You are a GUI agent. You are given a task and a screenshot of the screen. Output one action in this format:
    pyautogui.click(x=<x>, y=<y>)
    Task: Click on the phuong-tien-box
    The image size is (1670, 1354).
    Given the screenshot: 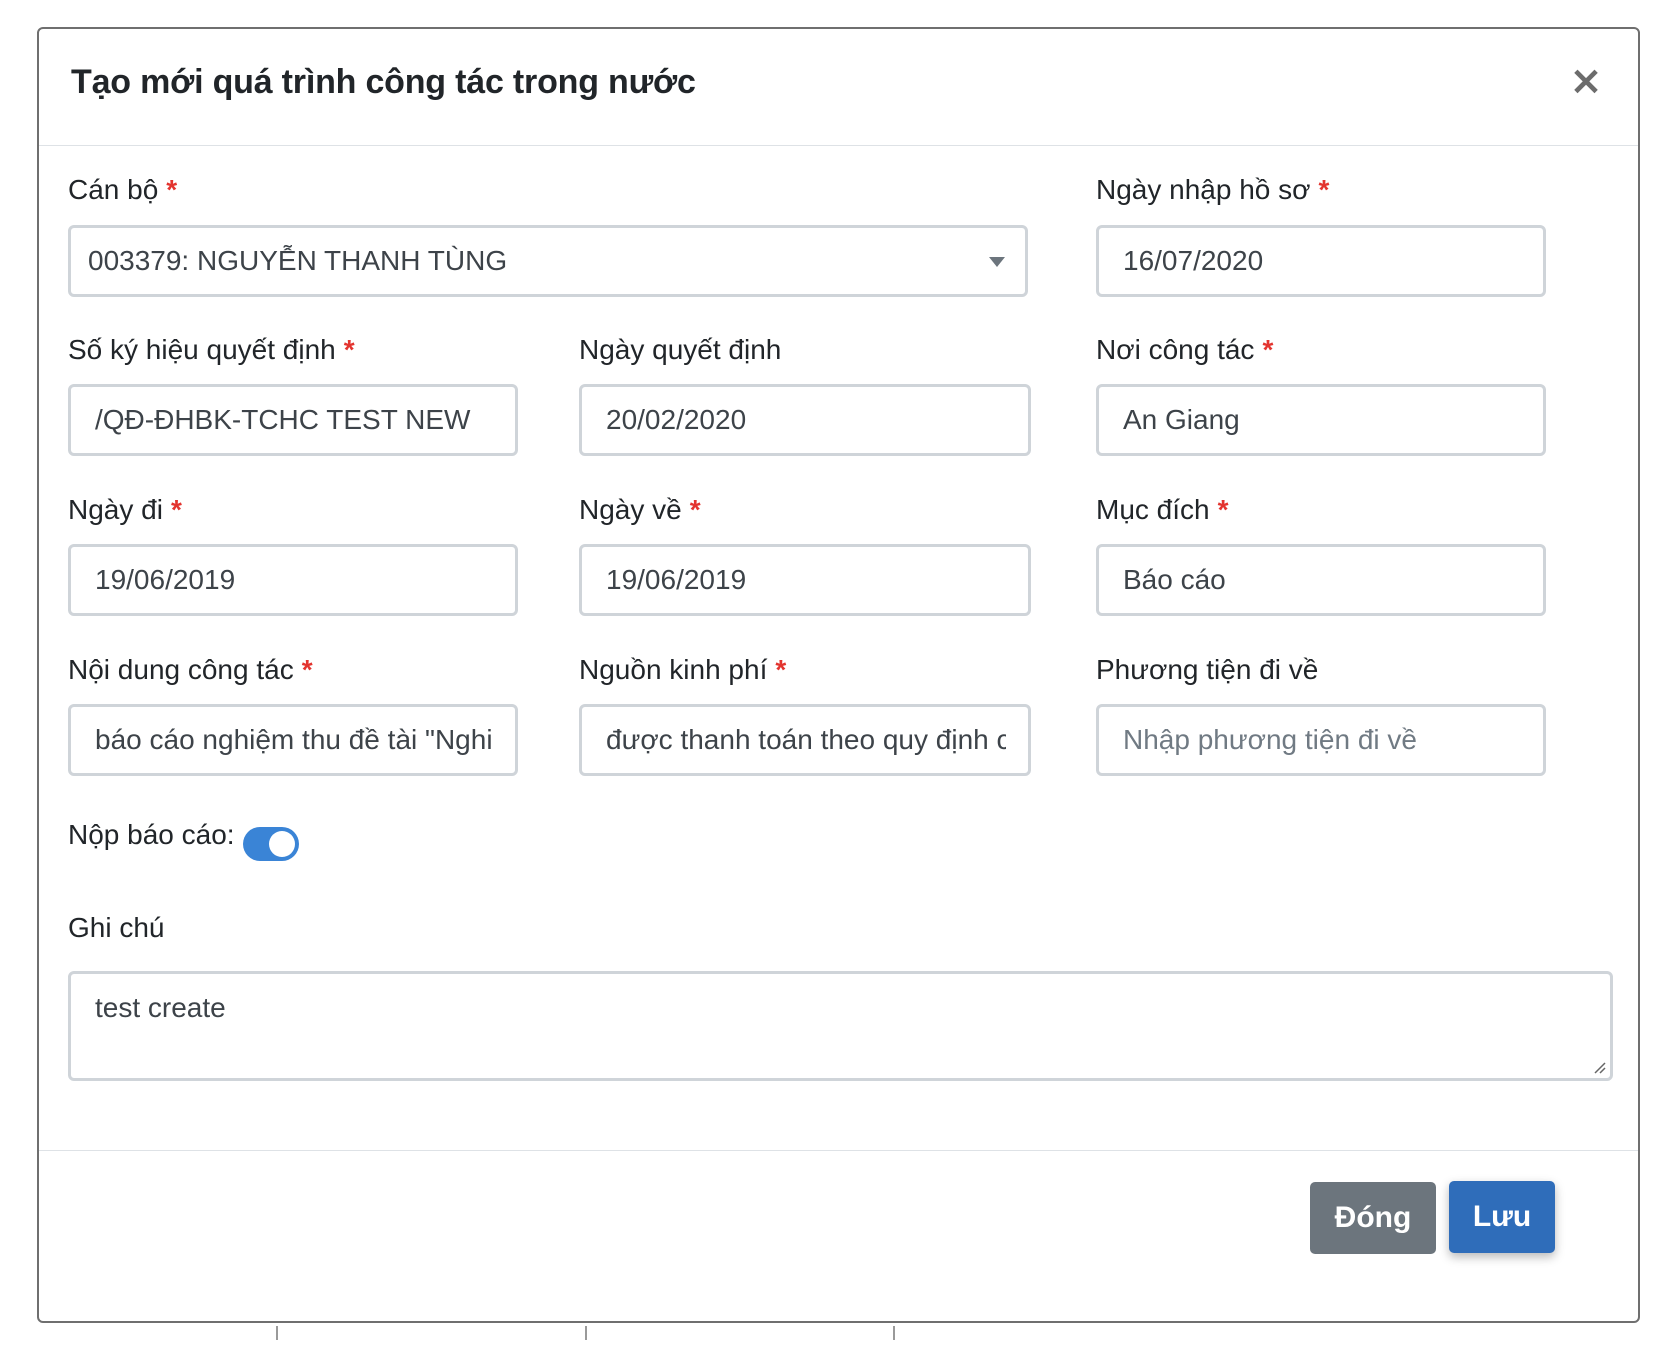 What is the action you would take?
    pyautogui.click(x=1321, y=740)
    